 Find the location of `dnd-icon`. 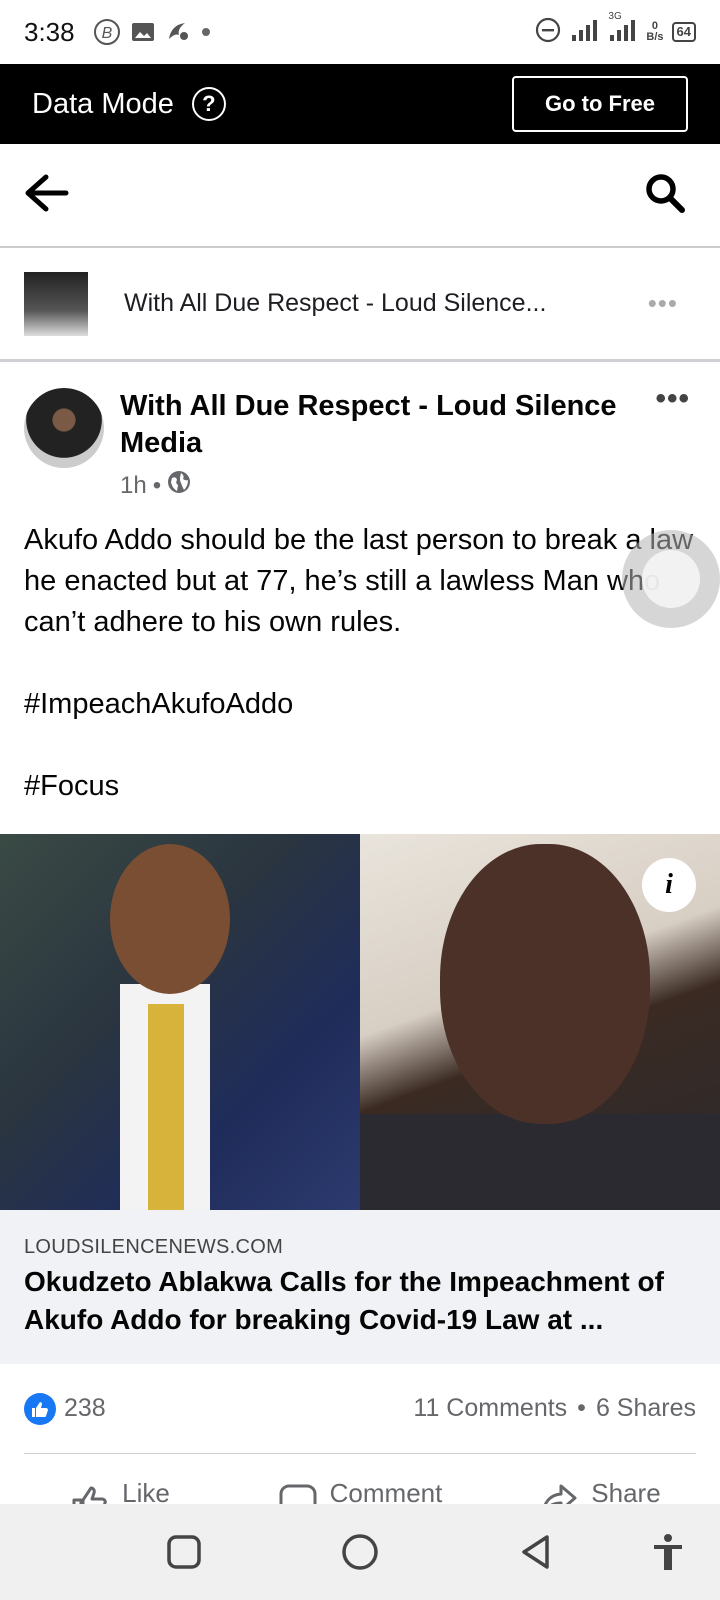

dnd-icon is located at coordinates (548, 32).